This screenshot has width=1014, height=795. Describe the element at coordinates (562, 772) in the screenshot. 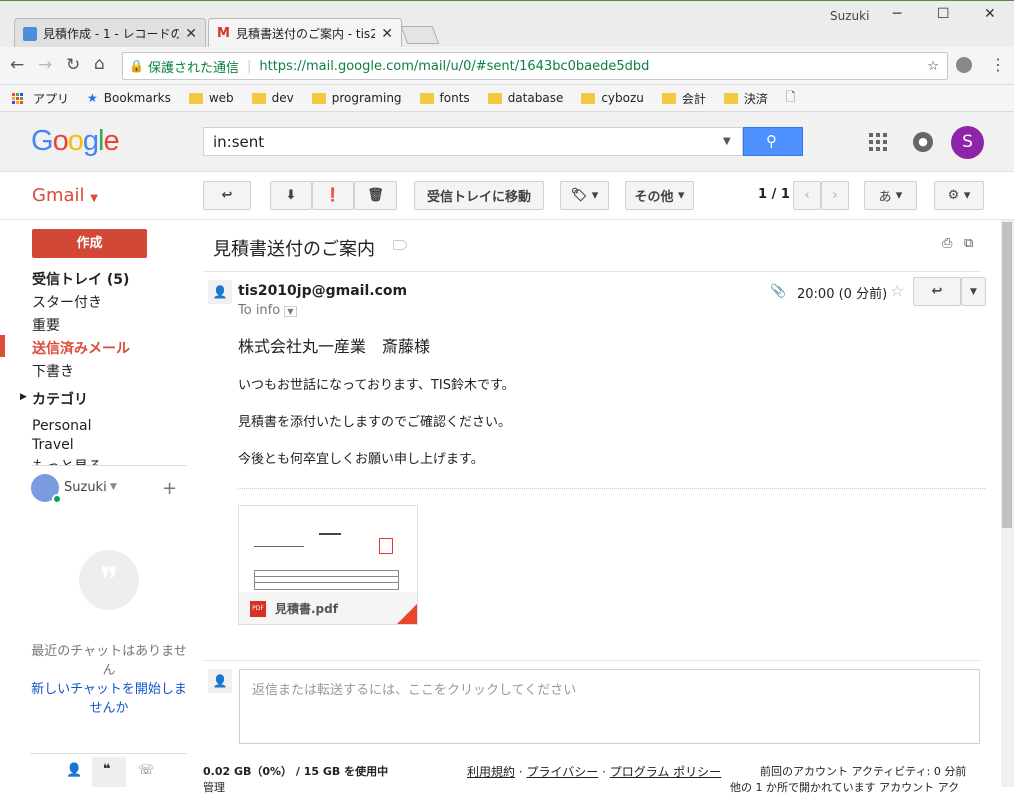

I see `privacy-link: プライバシー` at that location.